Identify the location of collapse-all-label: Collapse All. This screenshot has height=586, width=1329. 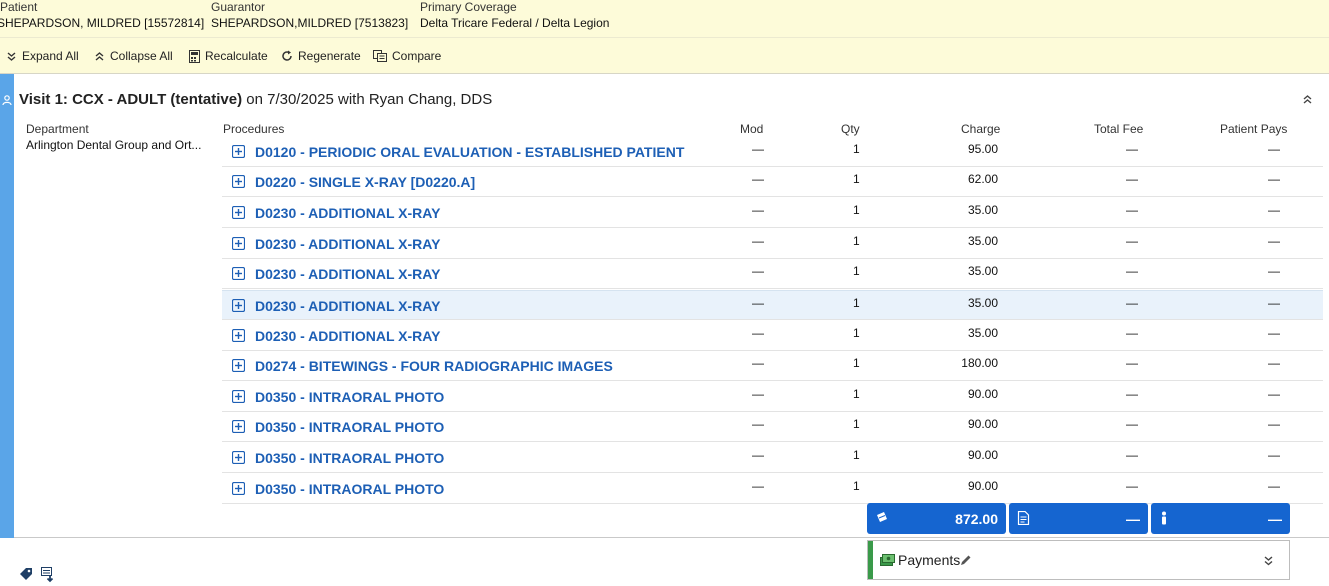
(141, 56).